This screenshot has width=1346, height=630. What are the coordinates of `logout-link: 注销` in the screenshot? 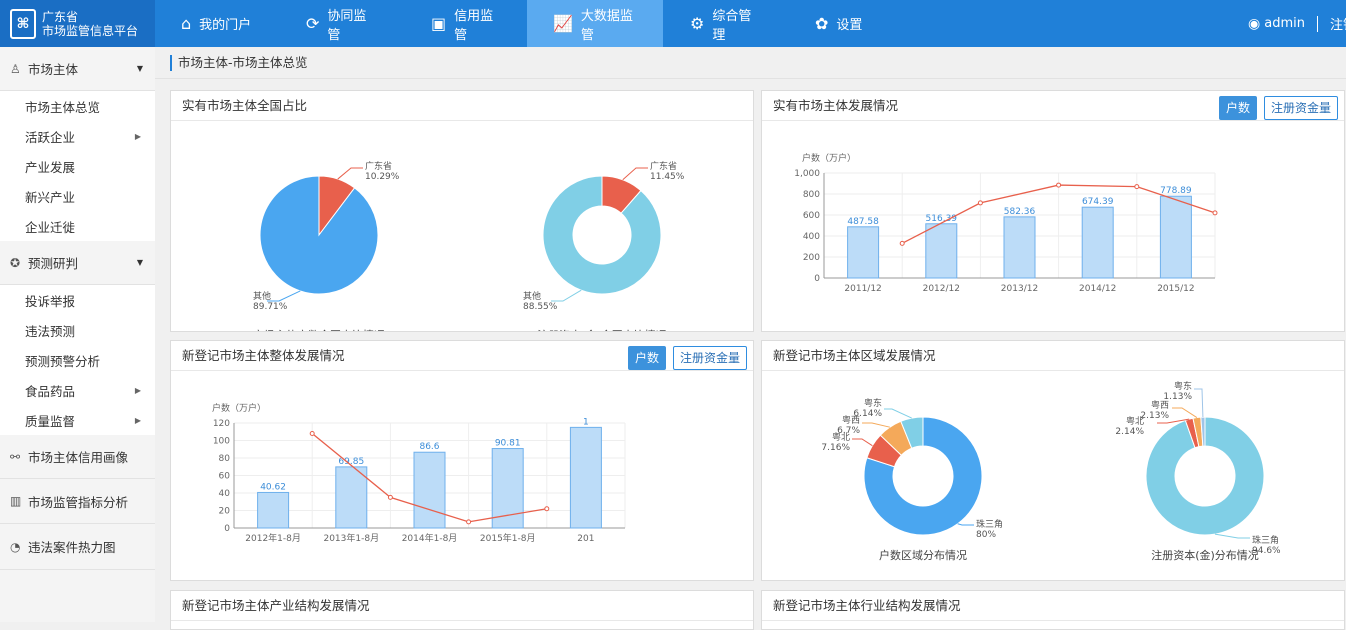 It's located at (1338, 23).